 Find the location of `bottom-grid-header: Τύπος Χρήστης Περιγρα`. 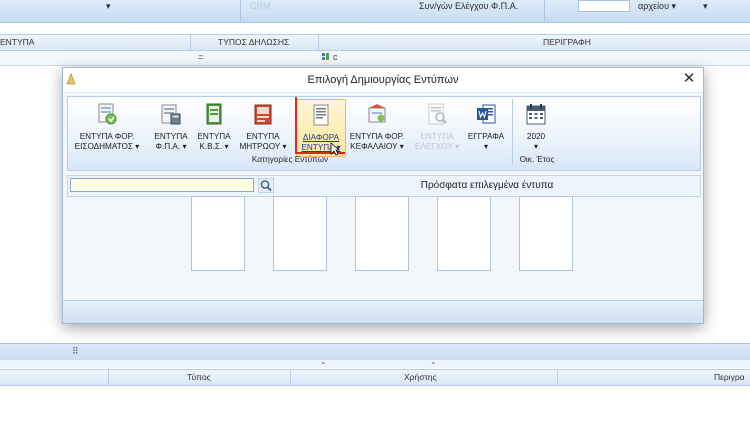

bottom-grid-header: Τύπος Χρήστης Περιγρα is located at coordinates (375, 377).